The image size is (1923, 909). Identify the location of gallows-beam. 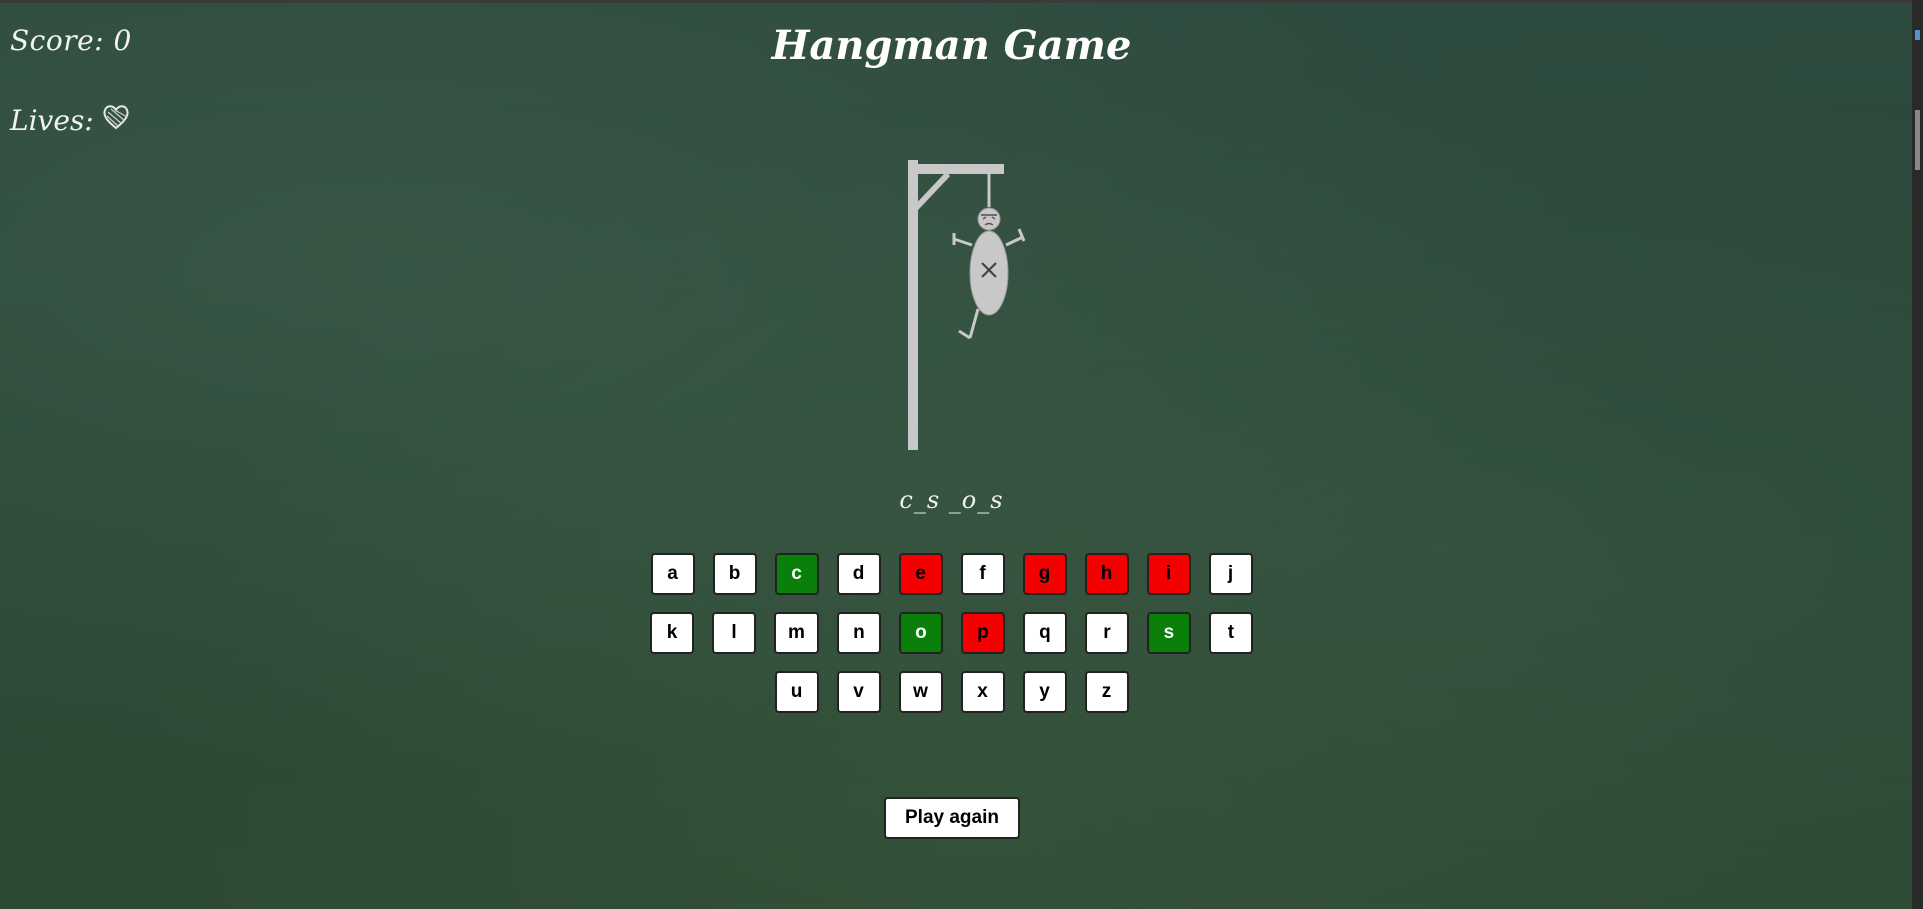
(956, 169).